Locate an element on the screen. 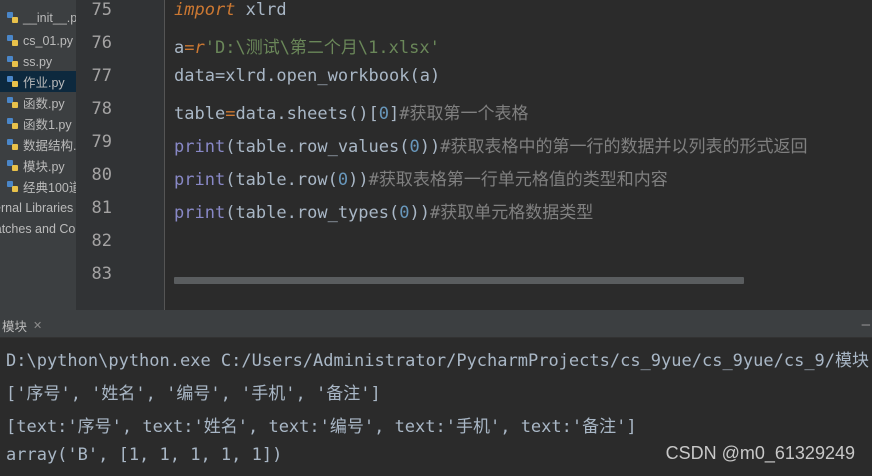  code-line: data=xlrd.open_workbook(a) is located at coordinates (307, 76).